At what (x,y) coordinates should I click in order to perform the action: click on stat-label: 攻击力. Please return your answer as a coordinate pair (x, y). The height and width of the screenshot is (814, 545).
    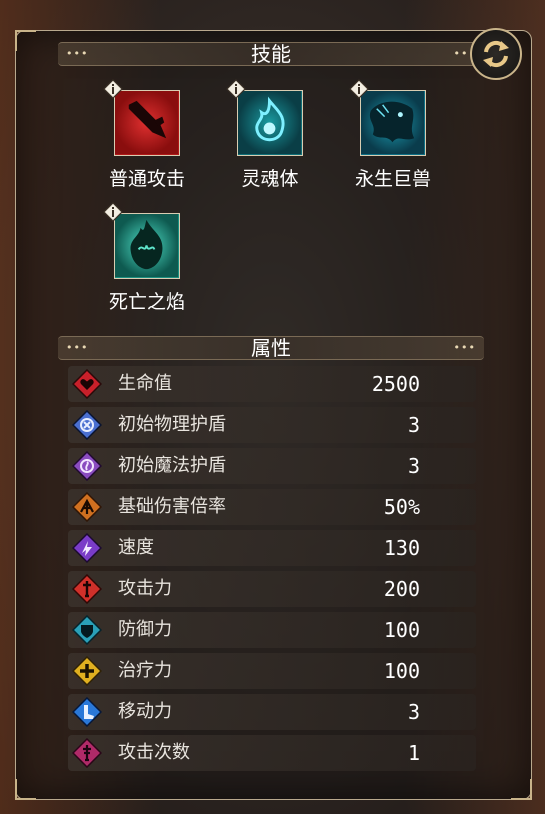
    Looking at the image, I should click on (145, 588).